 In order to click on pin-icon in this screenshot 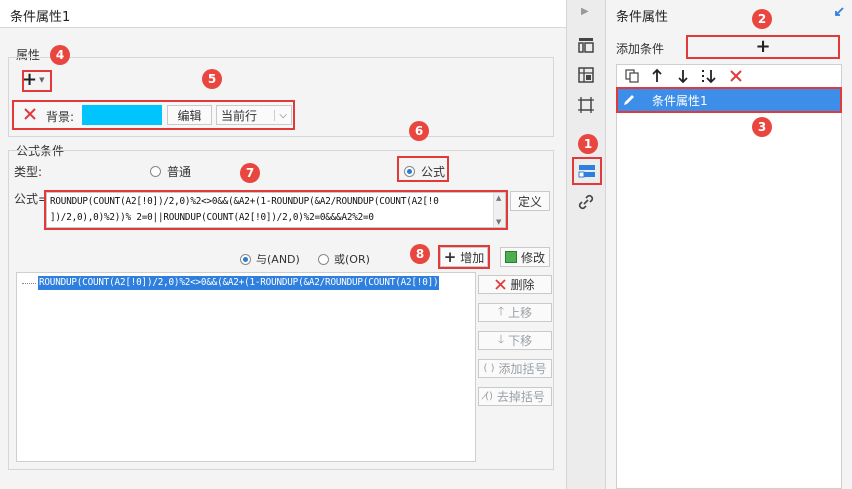, I will do `click(839, 12)`.